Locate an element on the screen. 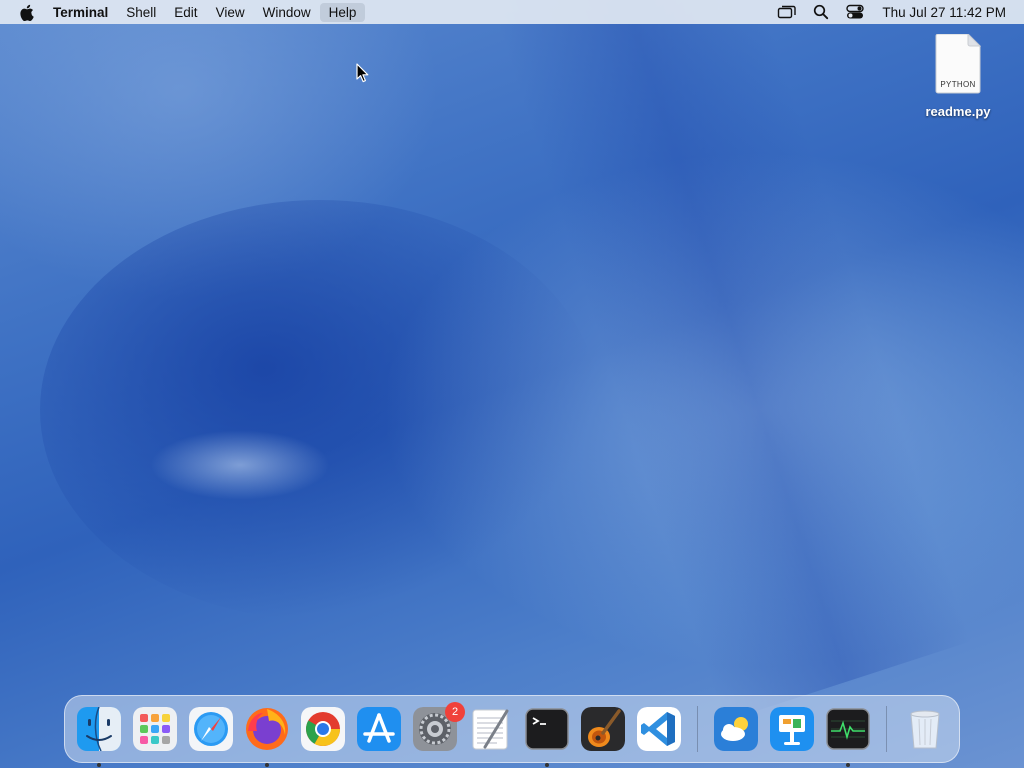 This screenshot has width=1024, height=768. dock-item-activity-monitor is located at coordinates (848, 736).